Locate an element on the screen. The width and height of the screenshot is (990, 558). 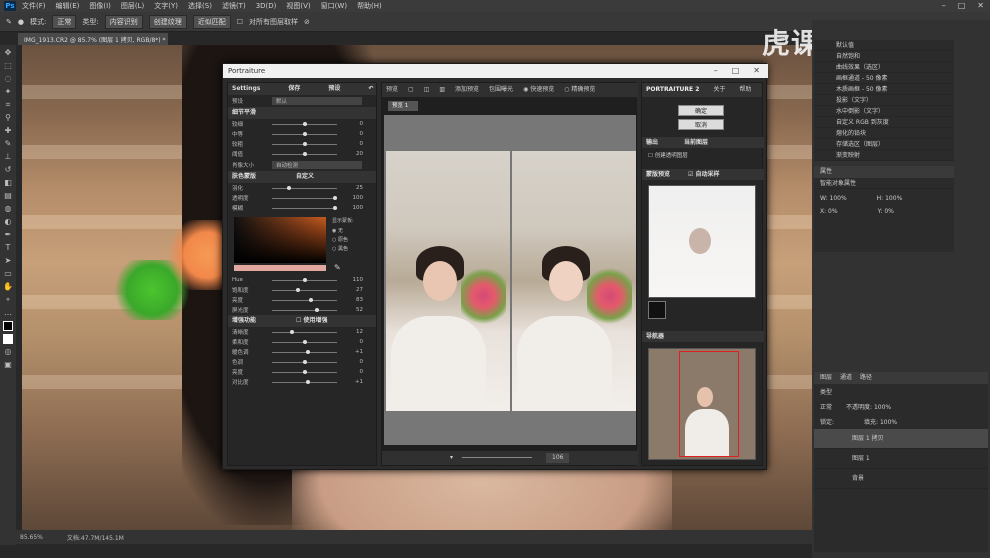
undo-icon: ↶ is located at coordinates (370, 89).